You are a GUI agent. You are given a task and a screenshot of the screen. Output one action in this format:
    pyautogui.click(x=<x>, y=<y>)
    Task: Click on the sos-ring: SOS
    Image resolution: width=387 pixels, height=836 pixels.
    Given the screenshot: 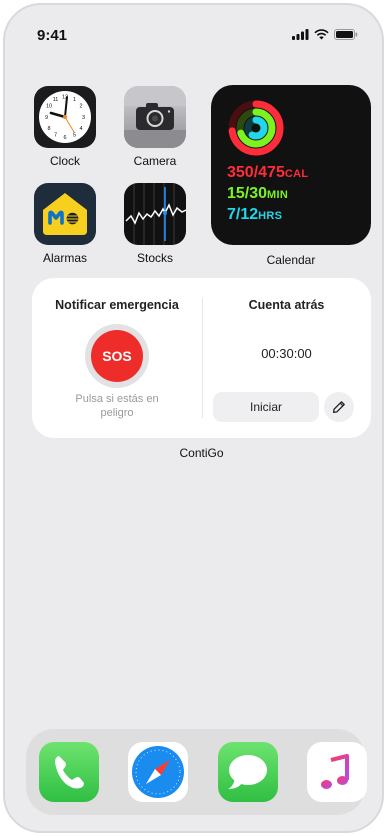 What is the action you would take?
    pyautogui.click(x=117, y=356)
    